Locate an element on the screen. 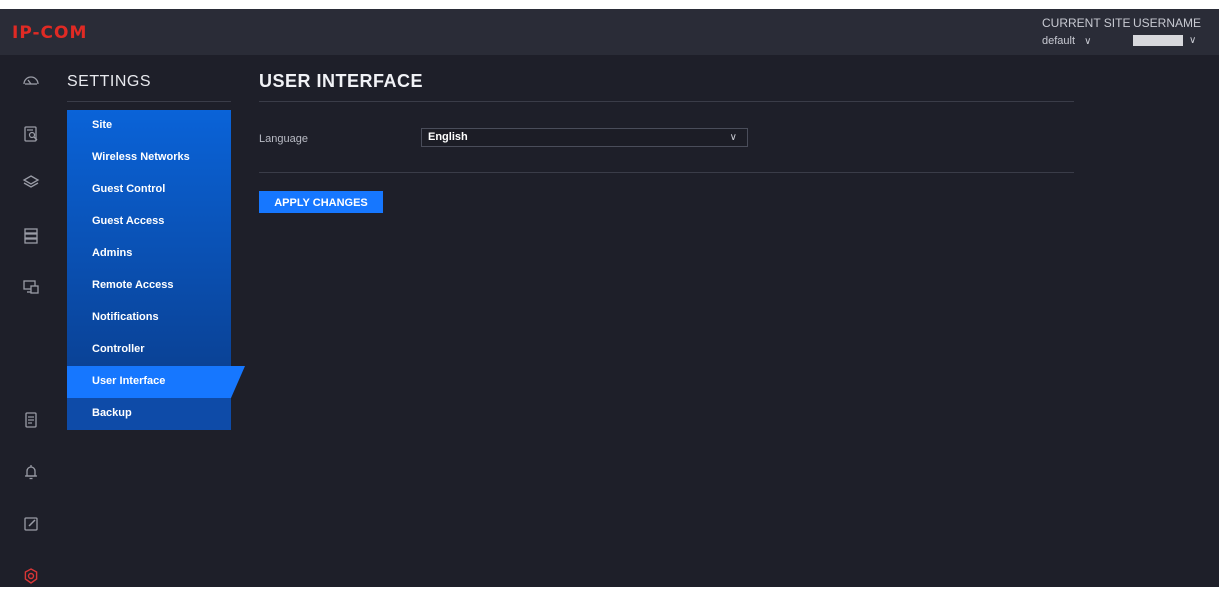 This screenshot has height=590, width=1219. document-search-icon is located at coordinates (31, 134).